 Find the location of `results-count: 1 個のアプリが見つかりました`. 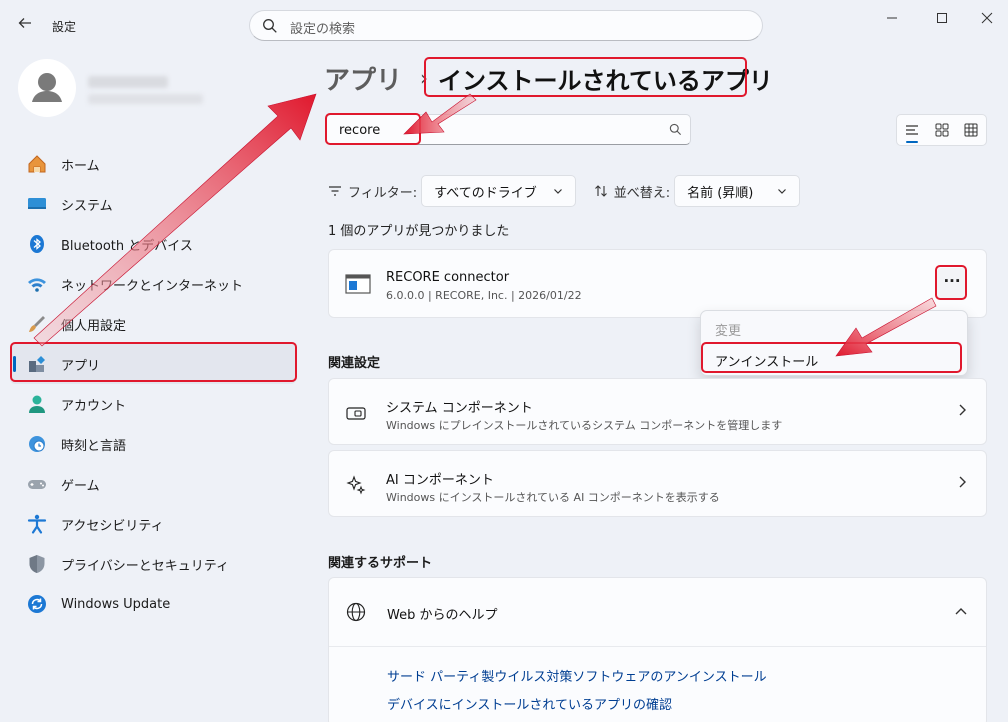

results-count: 1 個のアプリが見つかりました is located at coordinates (419, 231).